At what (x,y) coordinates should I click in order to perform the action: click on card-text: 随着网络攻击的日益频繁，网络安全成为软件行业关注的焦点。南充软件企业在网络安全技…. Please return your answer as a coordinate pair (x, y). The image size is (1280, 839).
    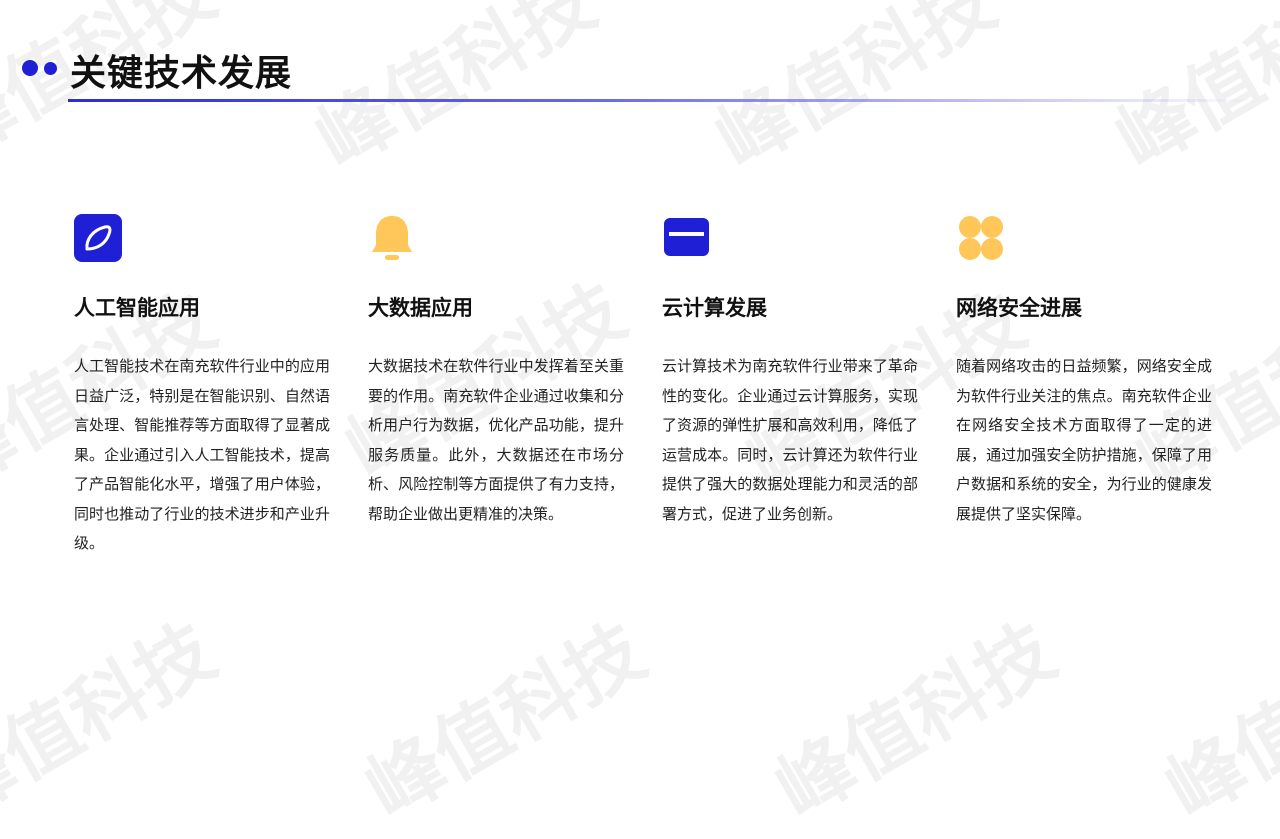
    Looking at the image, I should click on (1084, 440).